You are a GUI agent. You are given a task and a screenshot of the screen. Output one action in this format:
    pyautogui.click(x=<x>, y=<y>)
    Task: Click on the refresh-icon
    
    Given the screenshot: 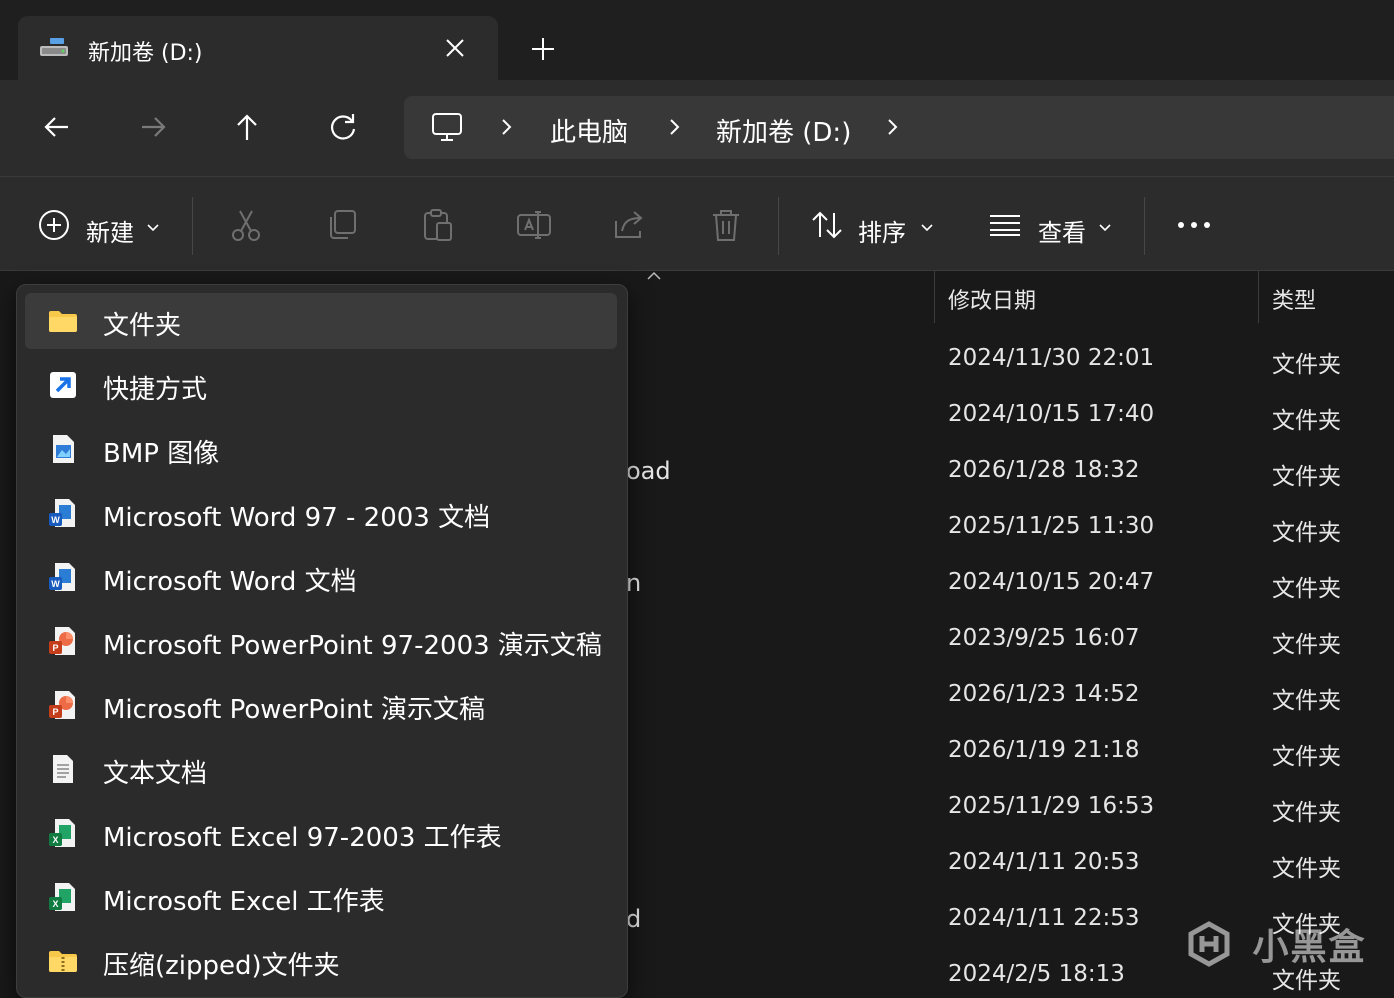 What is the action you would take?
    pyautogui.click(x=343, y=127)
    